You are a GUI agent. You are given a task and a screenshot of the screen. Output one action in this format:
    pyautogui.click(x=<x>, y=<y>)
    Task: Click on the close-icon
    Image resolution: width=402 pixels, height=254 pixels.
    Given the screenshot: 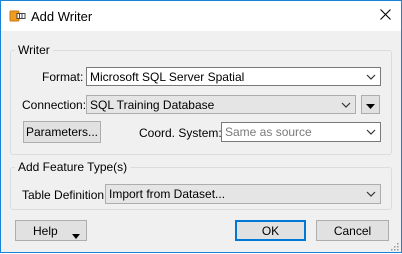 What is the action you would take?
    pyautogui.click(x=385, y=16)
    